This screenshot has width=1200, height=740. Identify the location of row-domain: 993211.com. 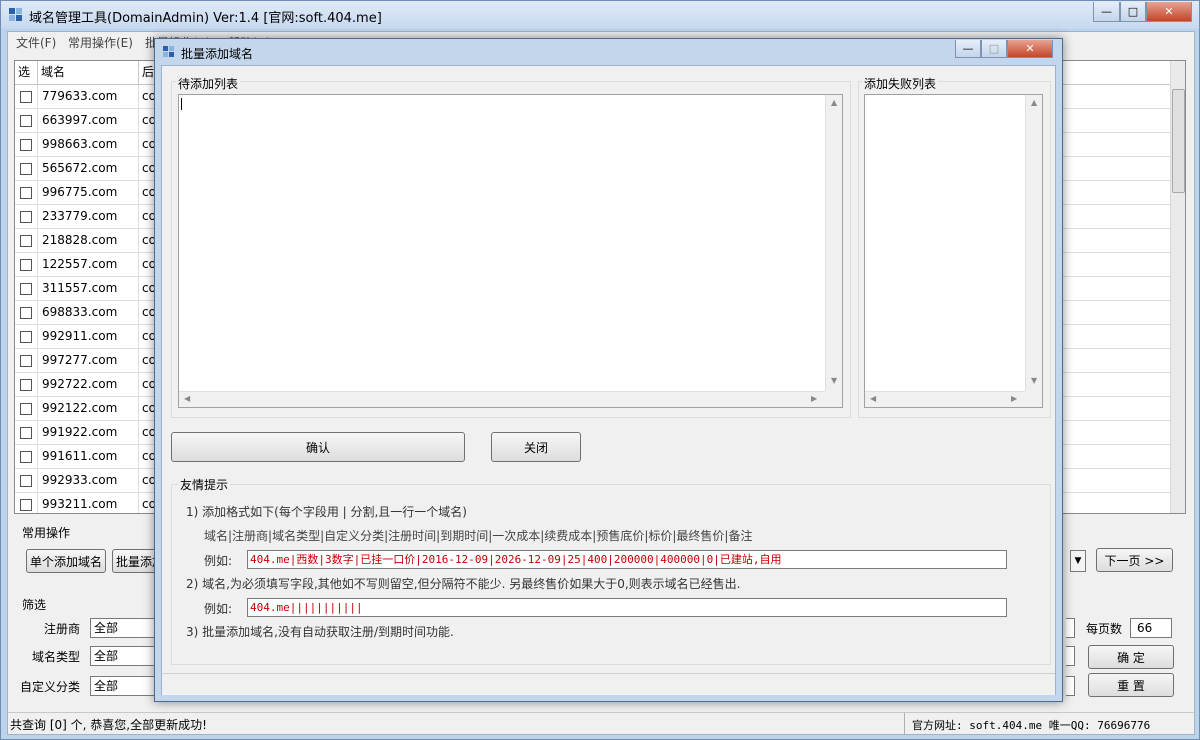
(80, 504).